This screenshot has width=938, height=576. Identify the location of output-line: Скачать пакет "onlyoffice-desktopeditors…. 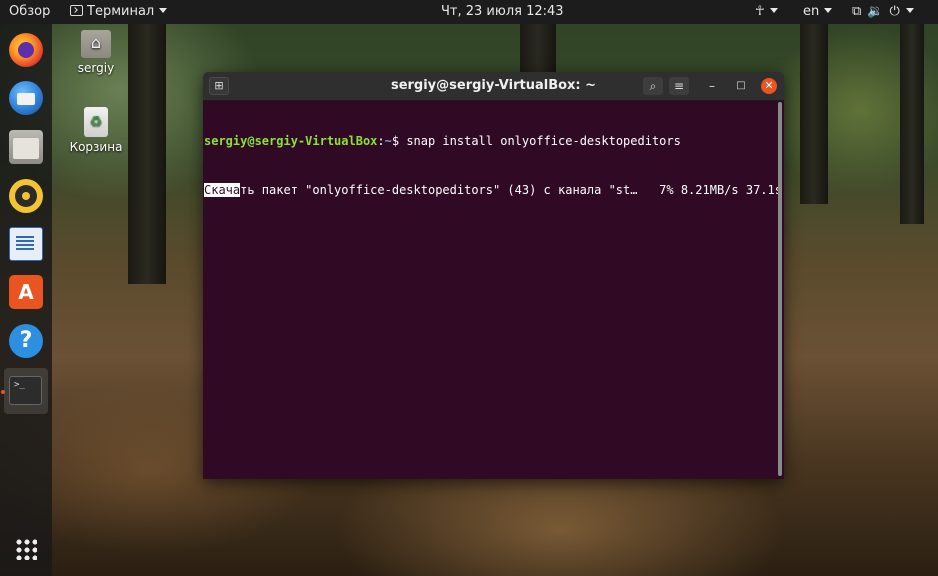
(493, 190).